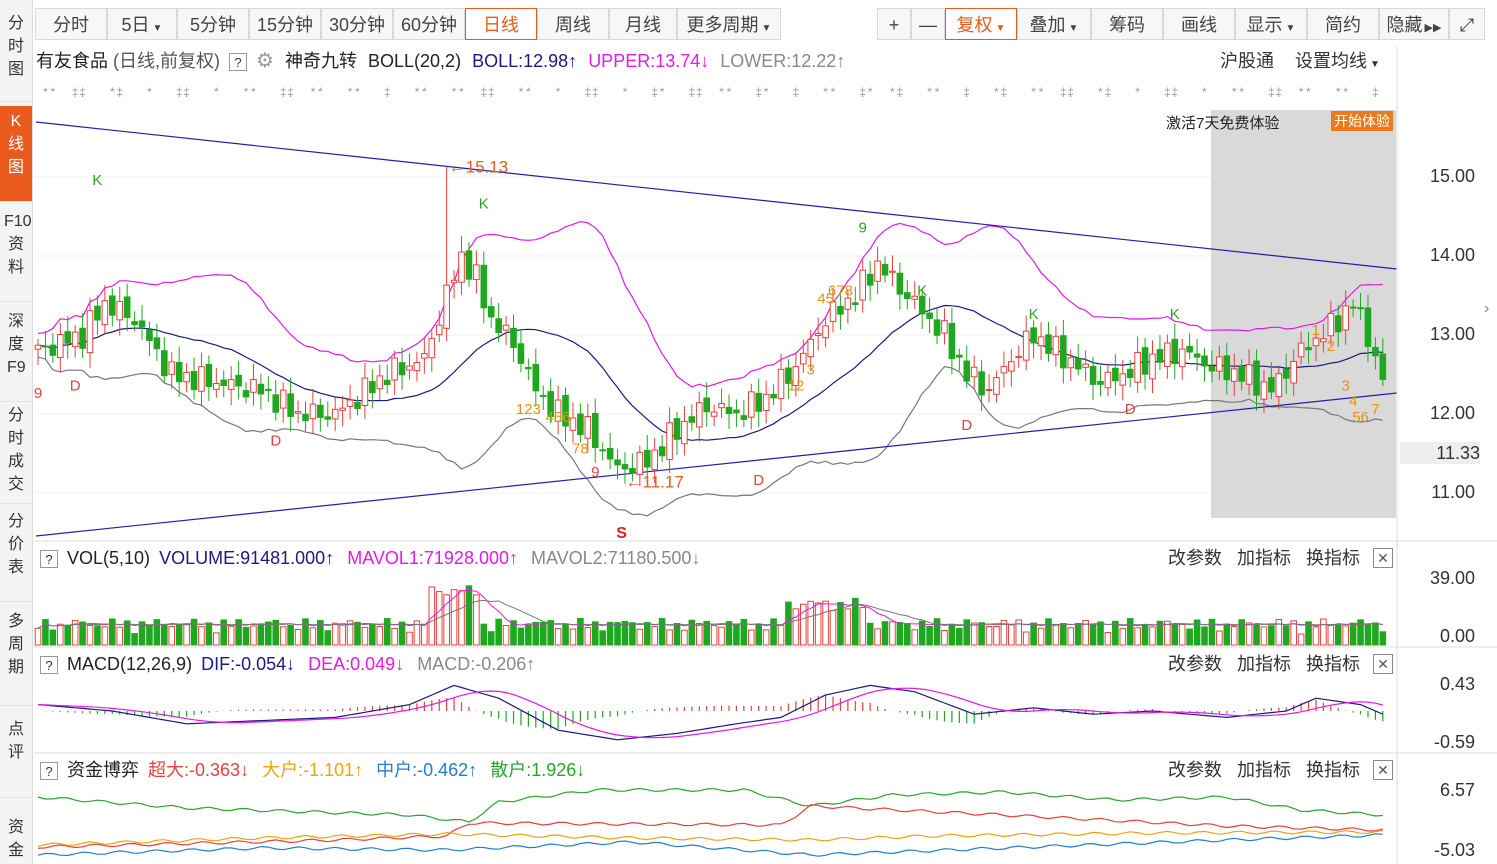 Image resolution: width=1497 pixels, height=864 pixels. What do you see at coordinates (1362, 121) in the screenshot?
I see `start-trial-button: 开始体验` at bounding box center [1362, 121].